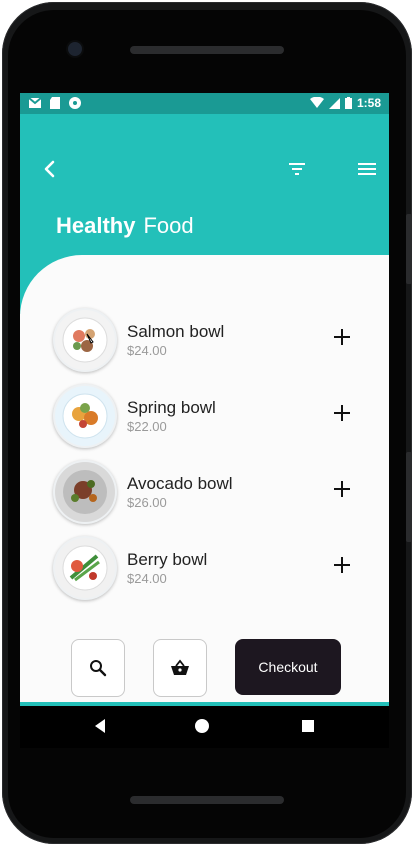 This screenshot has height=848, width=416. I want to click on search-button, so click(98, 668).